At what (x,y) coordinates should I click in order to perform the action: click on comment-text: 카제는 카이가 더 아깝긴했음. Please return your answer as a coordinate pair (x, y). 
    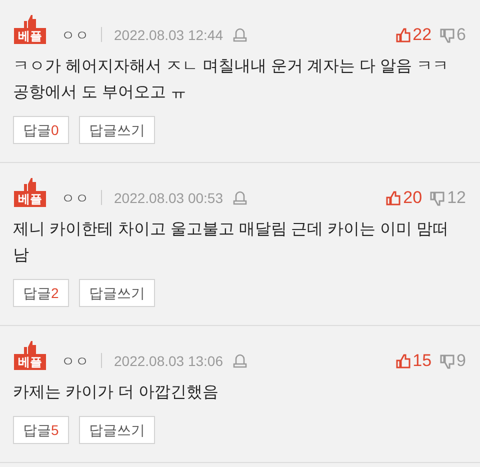
    Looking at the image, I should click on (116, 393).